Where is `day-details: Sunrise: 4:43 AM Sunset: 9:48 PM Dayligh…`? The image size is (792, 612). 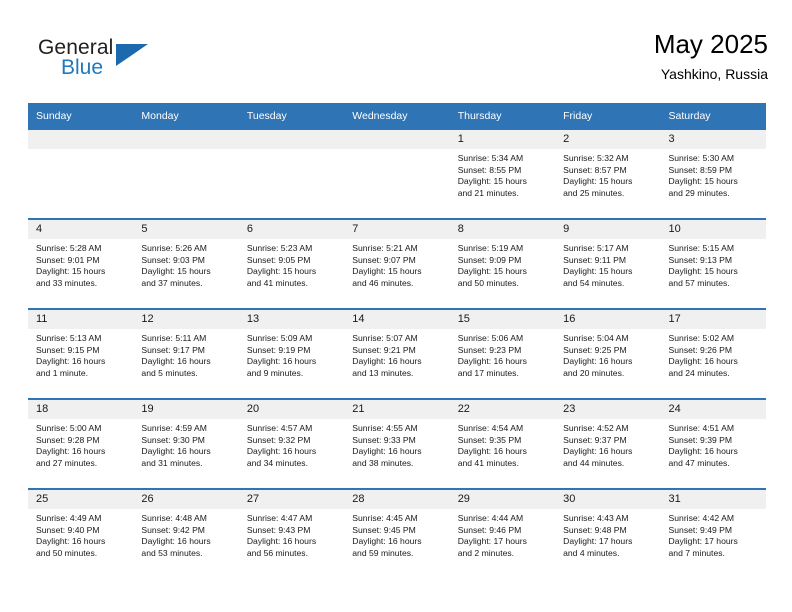
day-details: Sunrise: 4:43 AM Sunset: 9:48 PM Dayligh… is located at coordinates (607, 534).